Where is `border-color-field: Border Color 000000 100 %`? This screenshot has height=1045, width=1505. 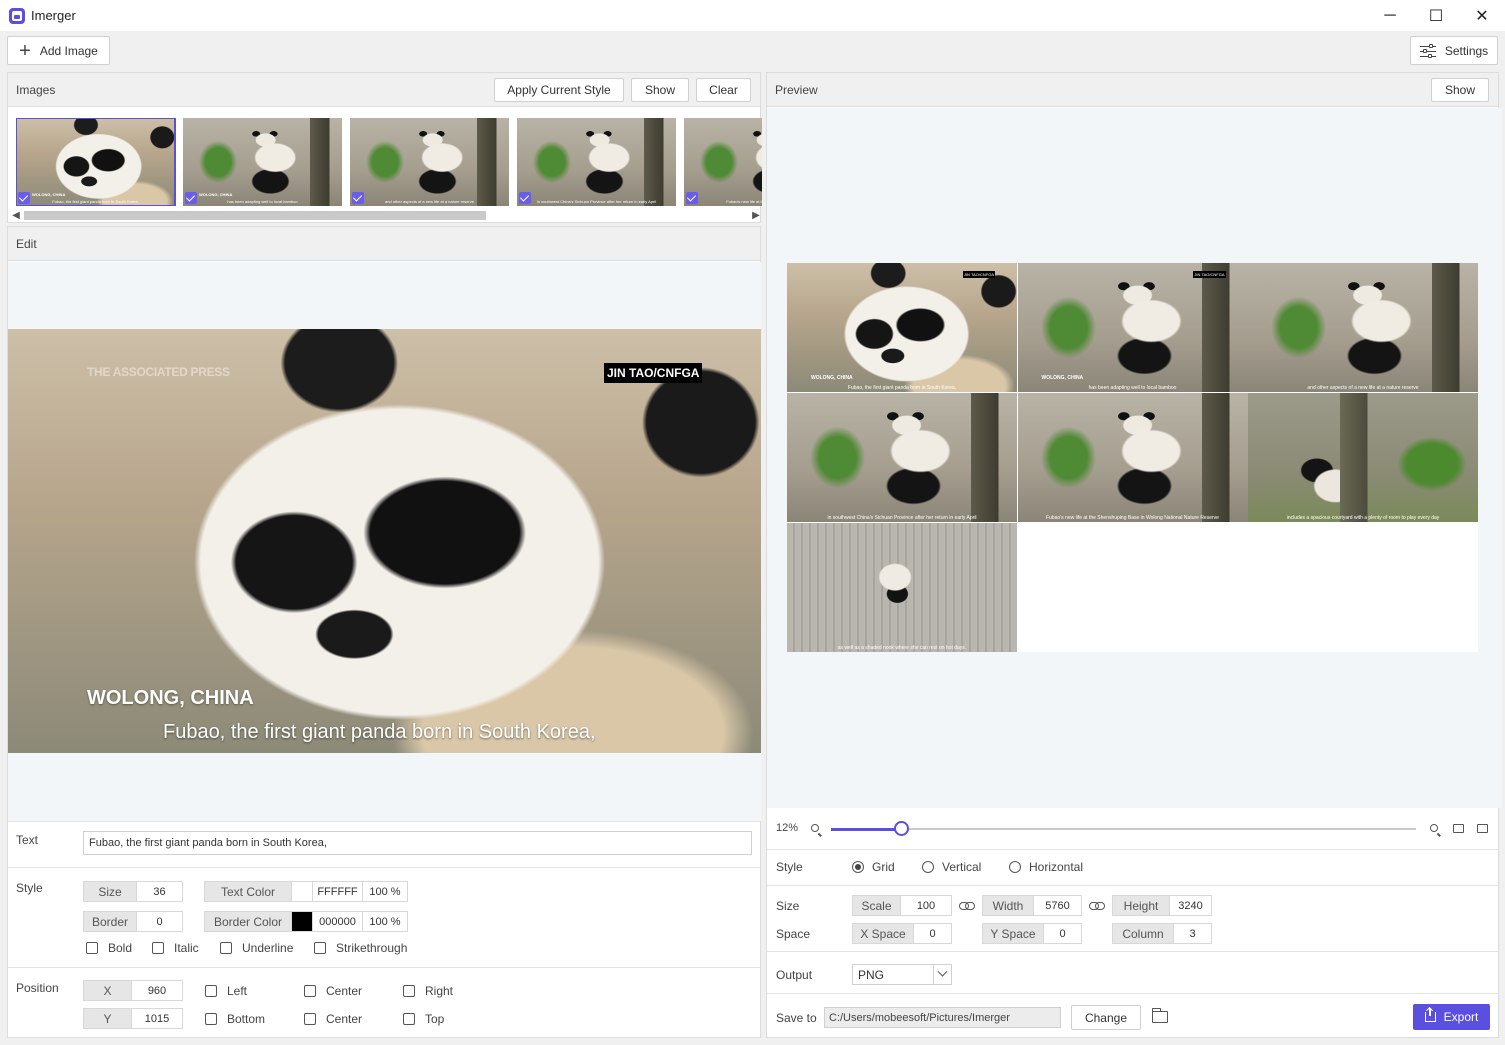
border-color-field: Border Color 000000 100 % is located at coordinates (306, 921).